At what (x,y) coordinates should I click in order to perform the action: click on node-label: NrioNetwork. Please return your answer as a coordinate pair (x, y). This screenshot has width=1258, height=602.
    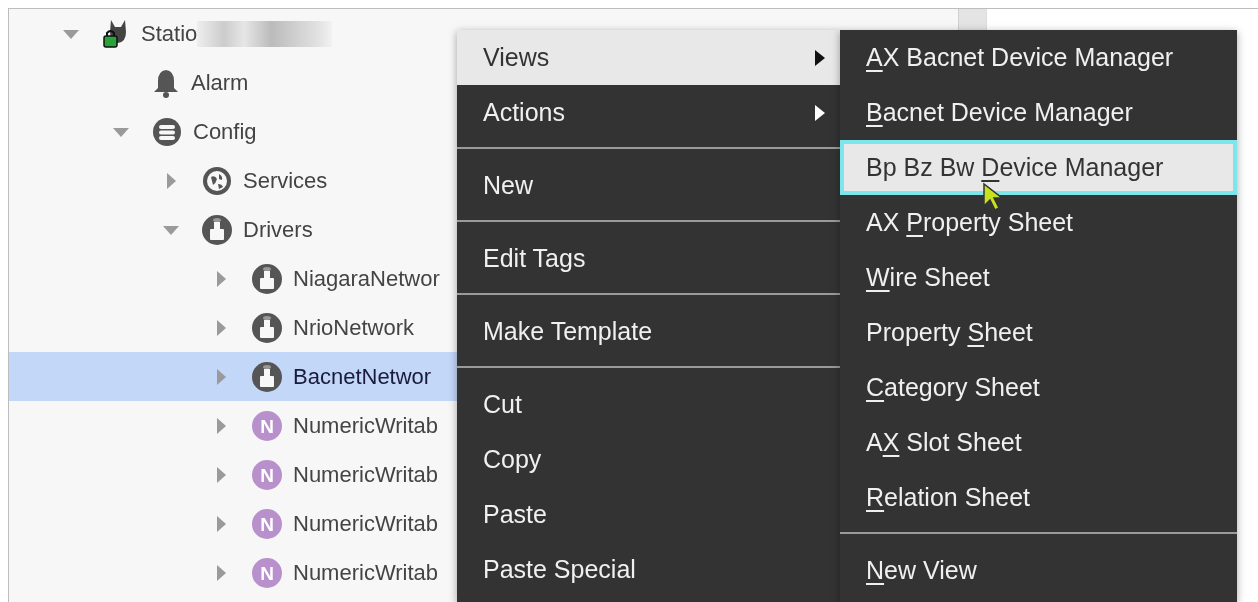
    Looking at the image, I should click on (354, 327).